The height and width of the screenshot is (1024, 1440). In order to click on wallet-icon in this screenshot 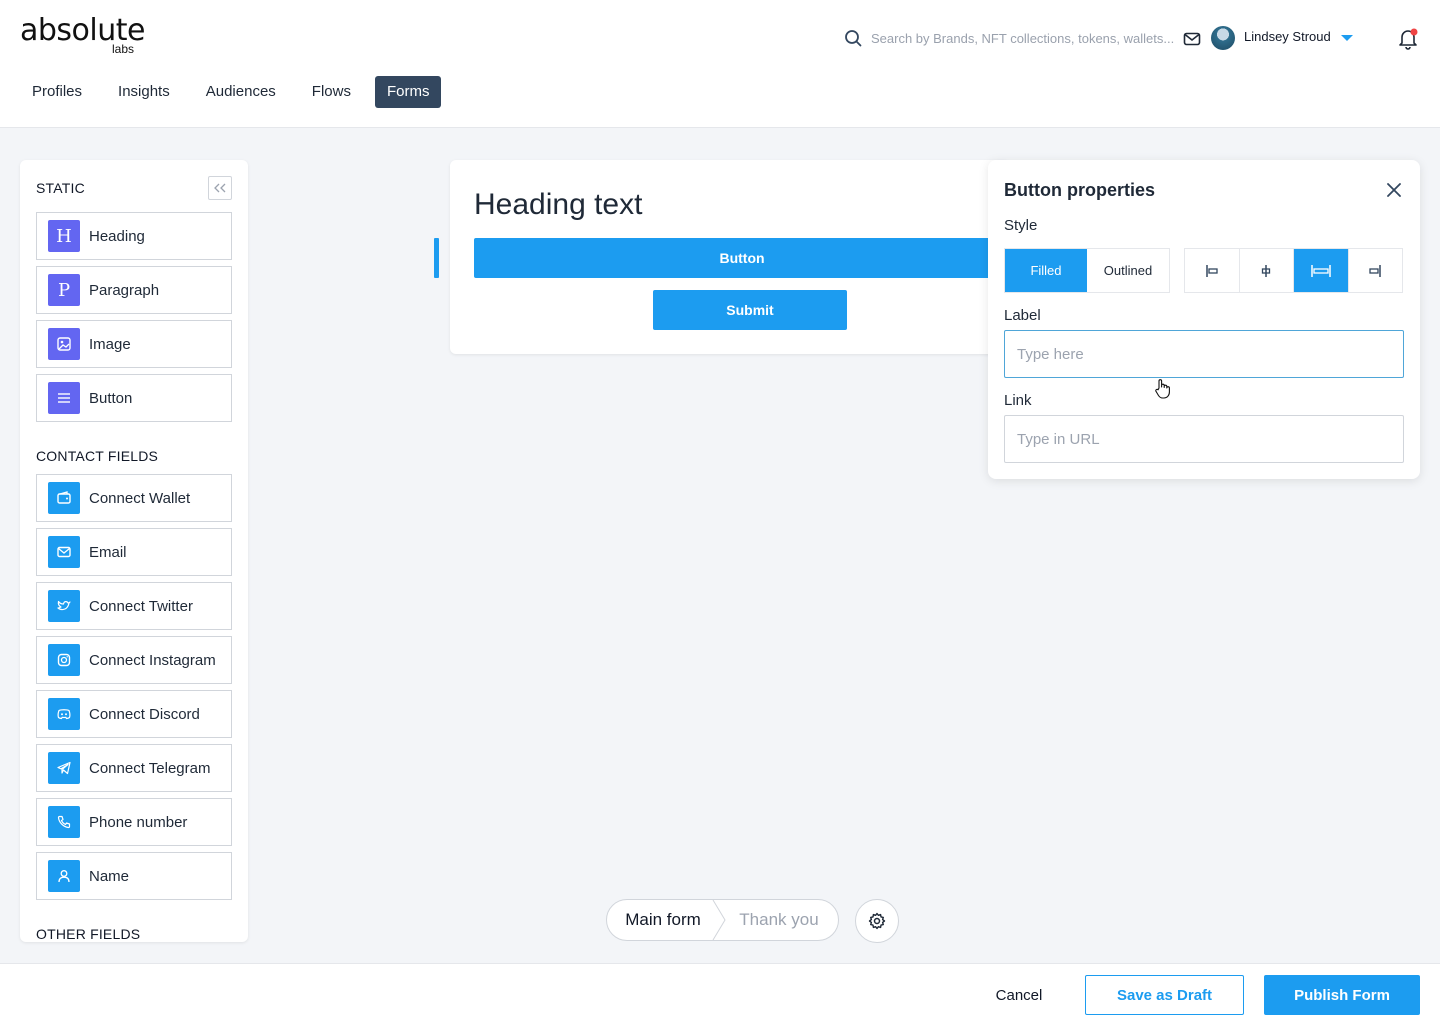, I will do `click(64, 498)`.